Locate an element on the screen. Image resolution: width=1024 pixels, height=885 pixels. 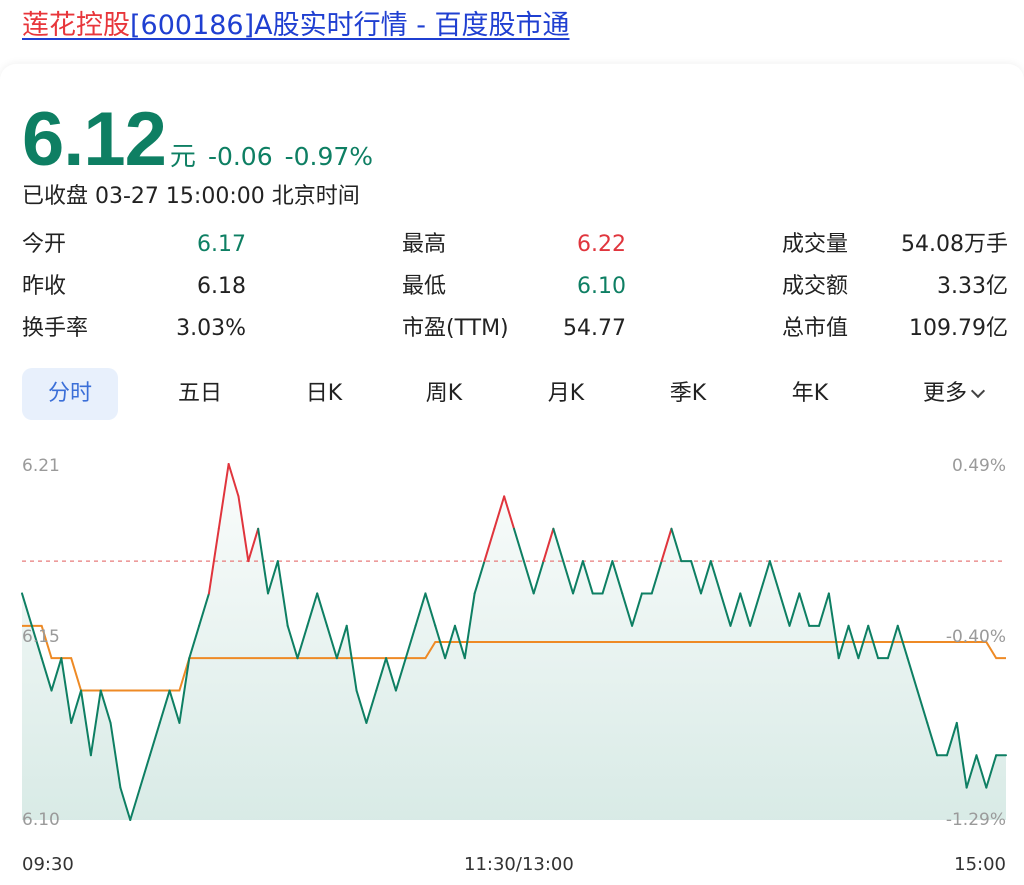
tab-more-label: 更多 is located at coordinates (944, 393).